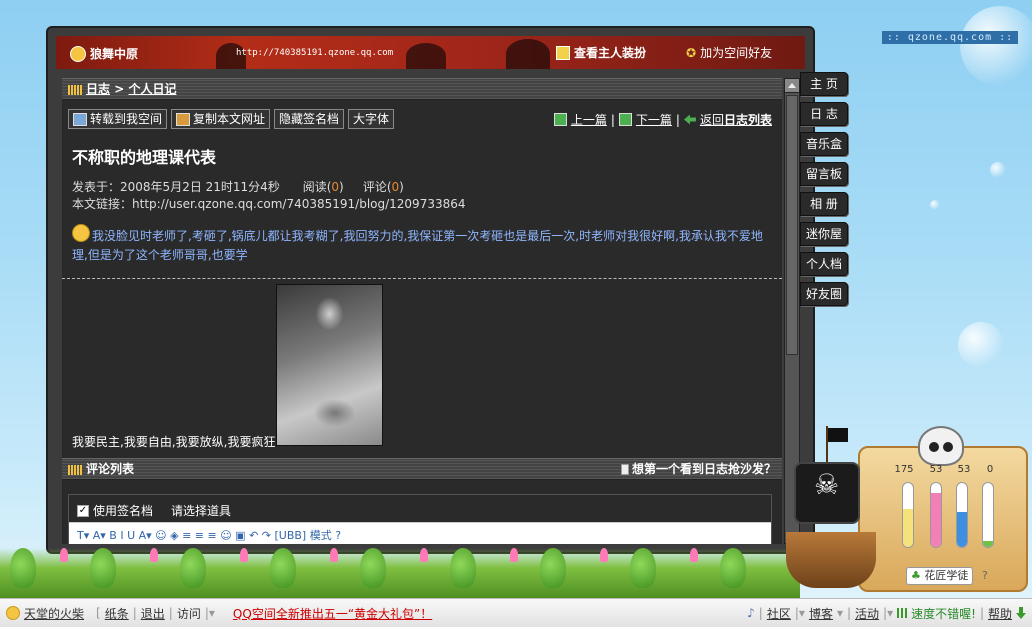 This screenshot has width=1032, height=627. Describe the element at coordinates (824, 234) in the screenshot. I see `menu-item-mini-house: 迷你屋` at that location.